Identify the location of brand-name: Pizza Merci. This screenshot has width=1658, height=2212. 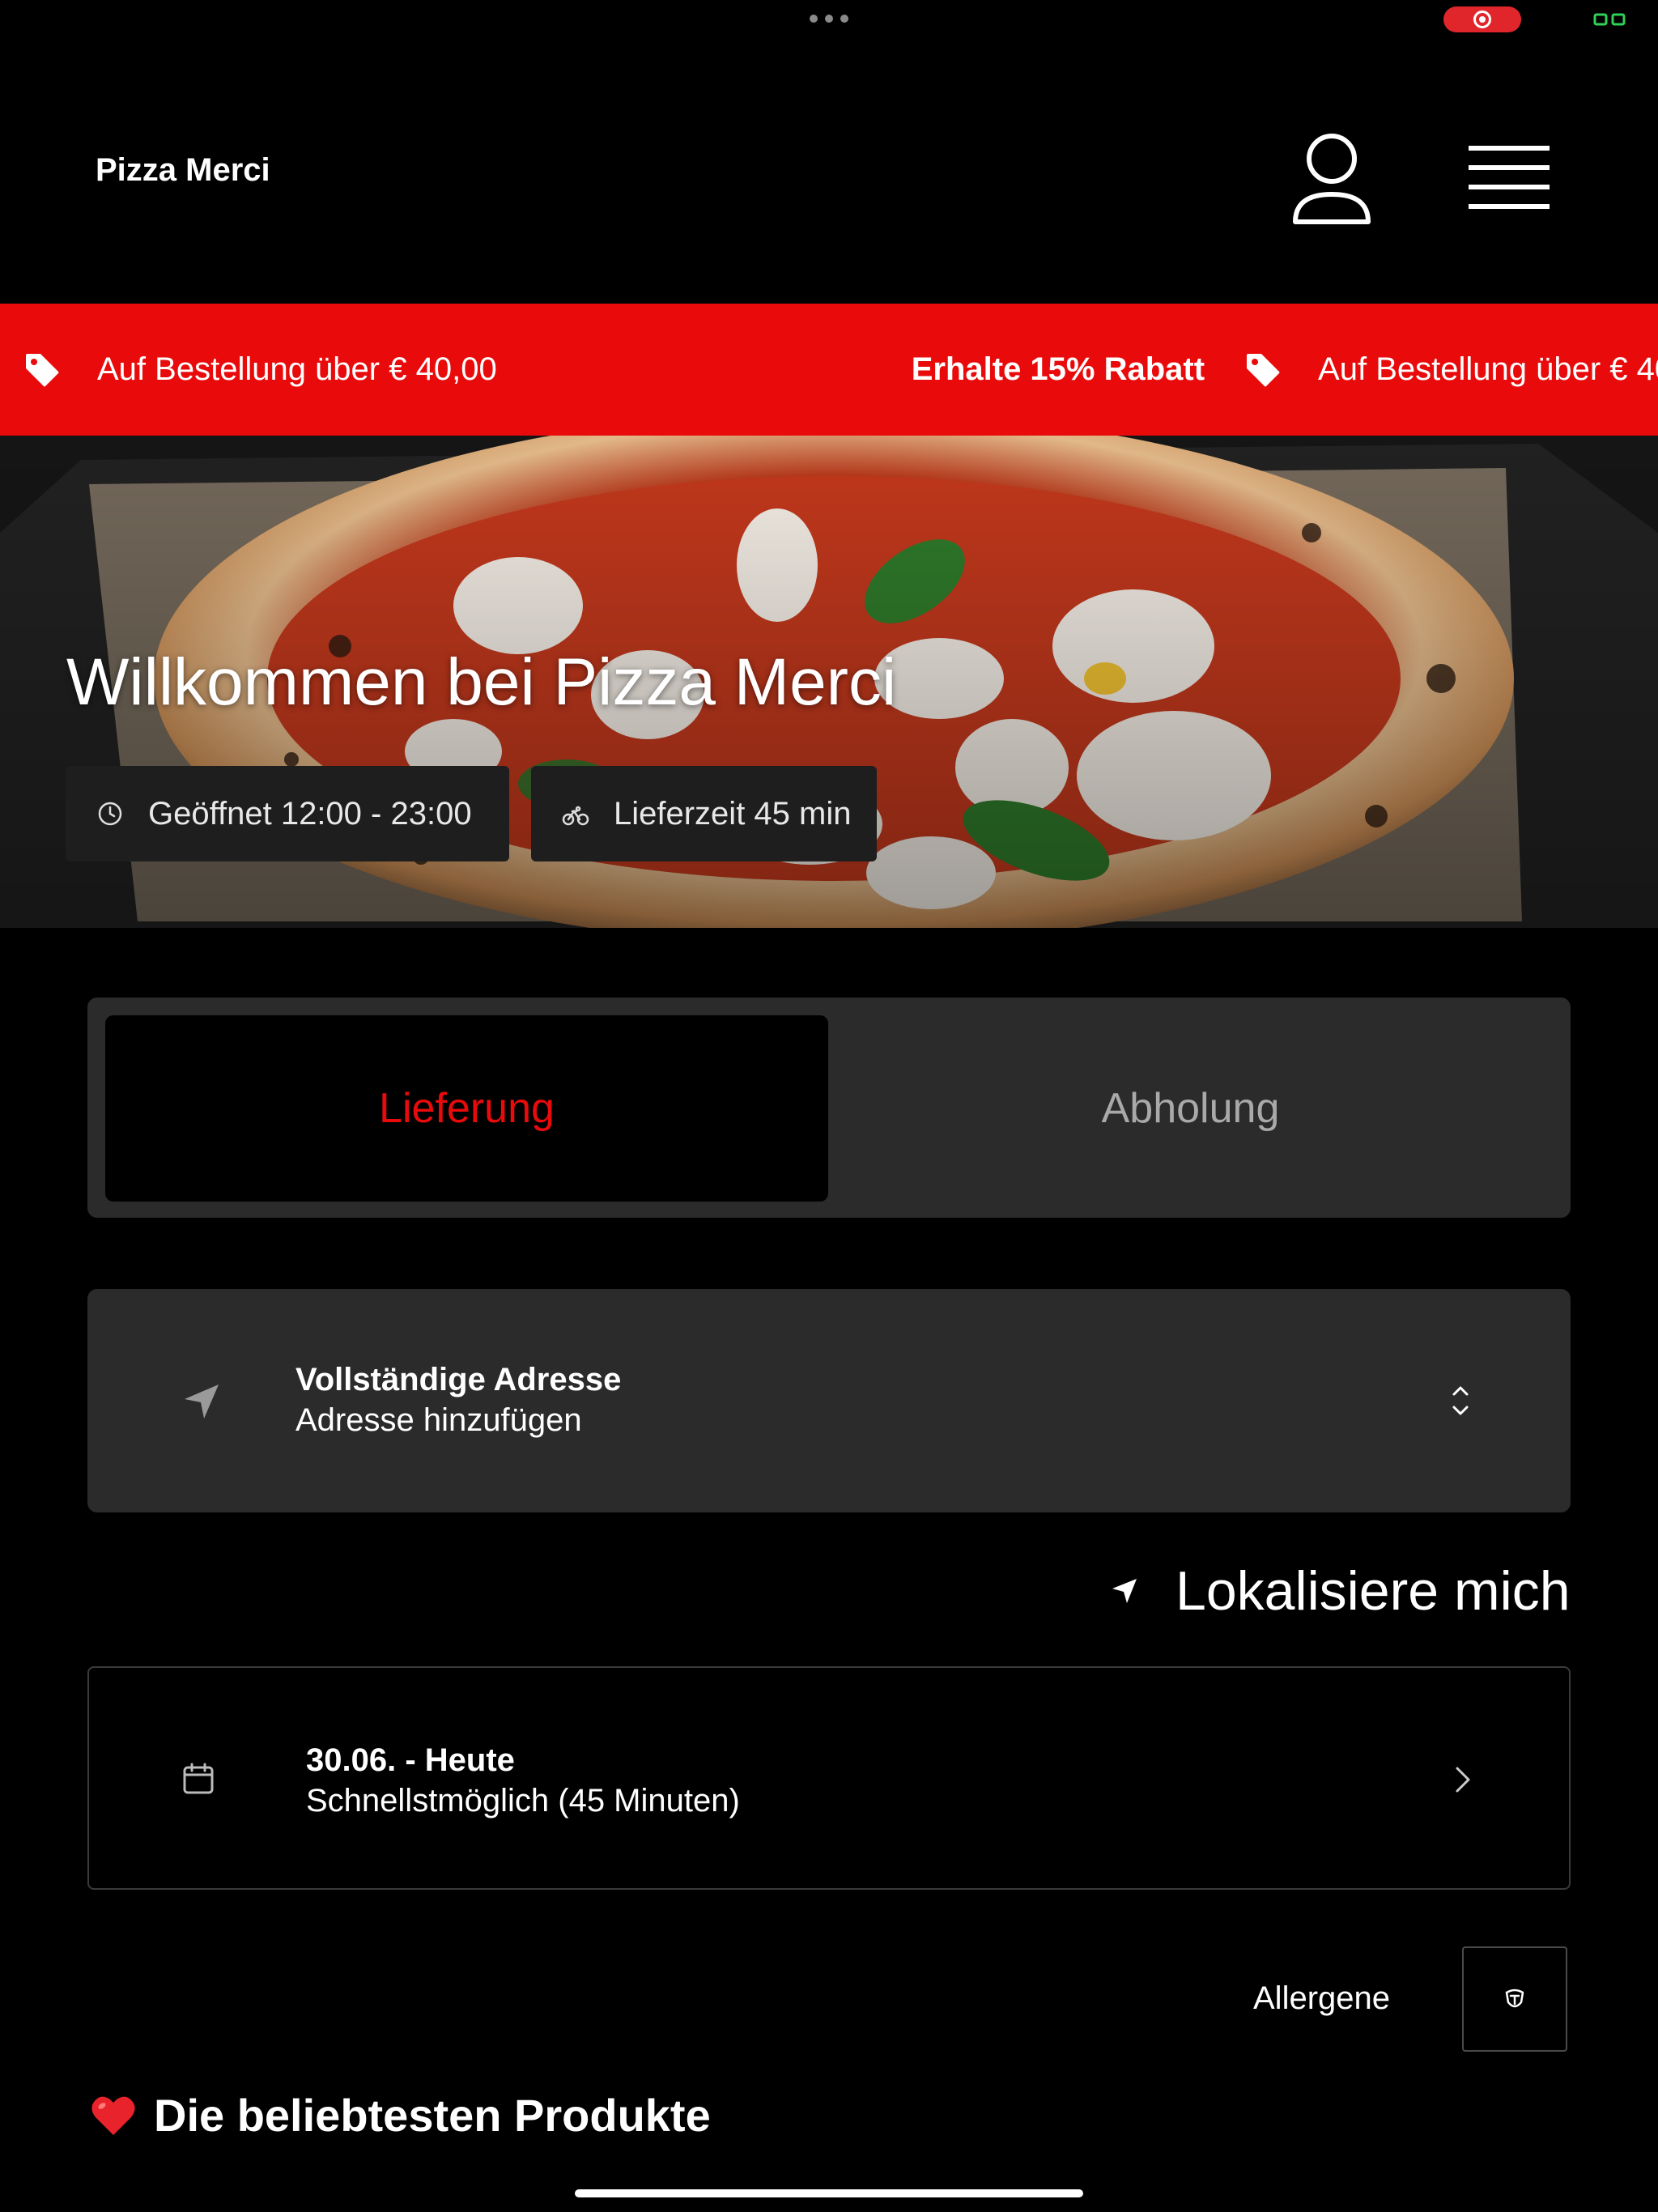
(183, 170).